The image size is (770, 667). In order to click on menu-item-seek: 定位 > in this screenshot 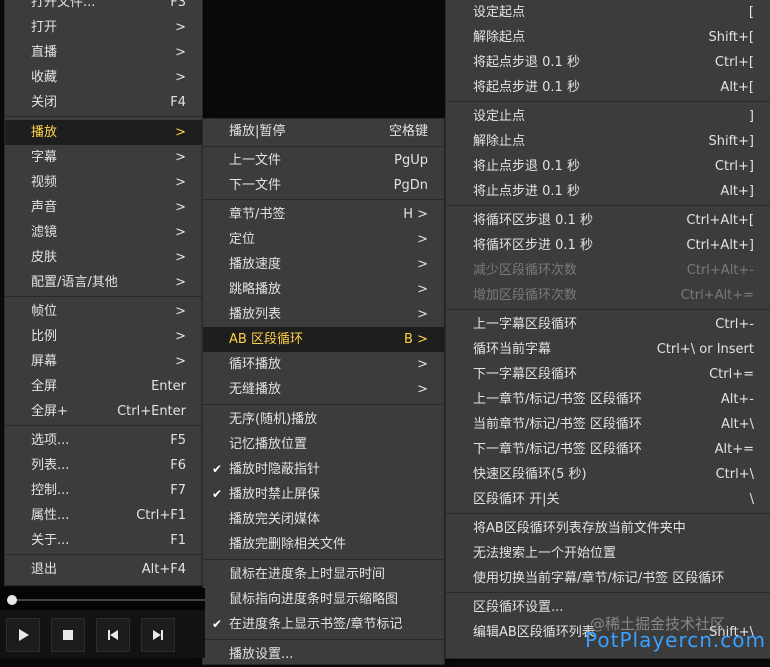, I will do `click(323, 239)`.